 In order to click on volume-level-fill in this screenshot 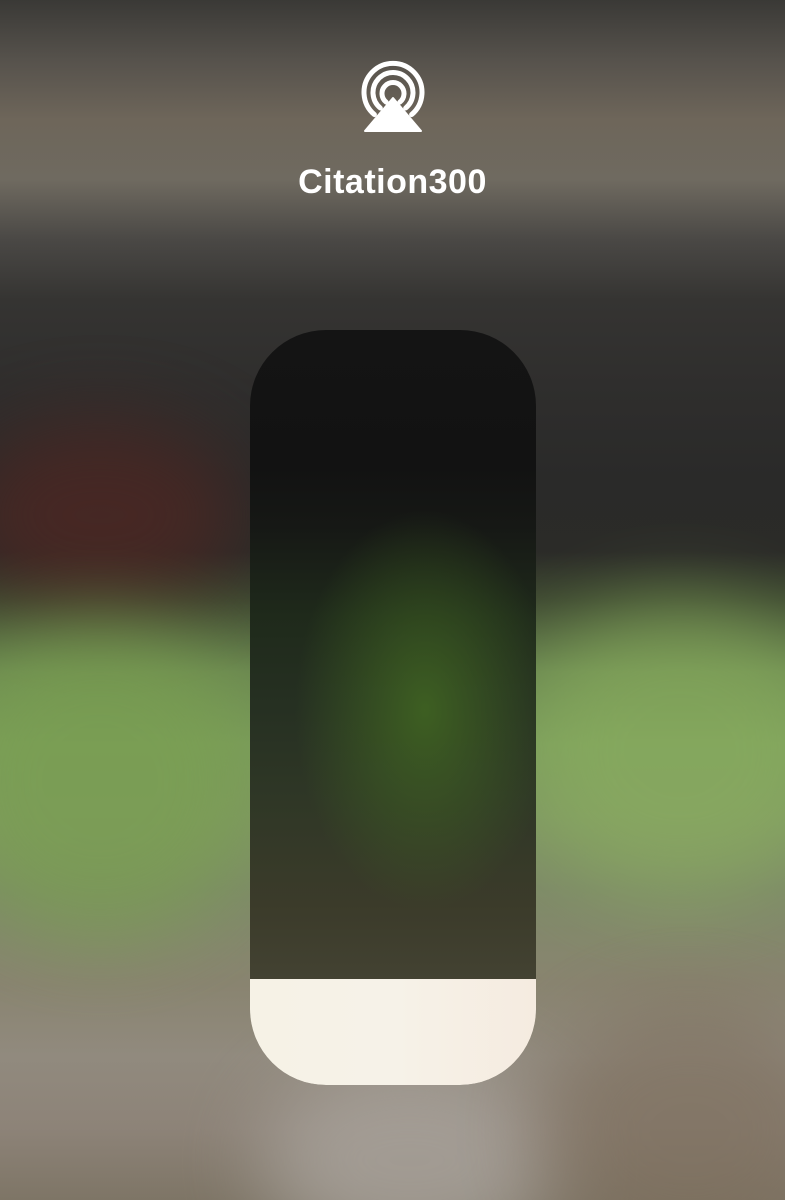, I will do `click(393, 1032)`.